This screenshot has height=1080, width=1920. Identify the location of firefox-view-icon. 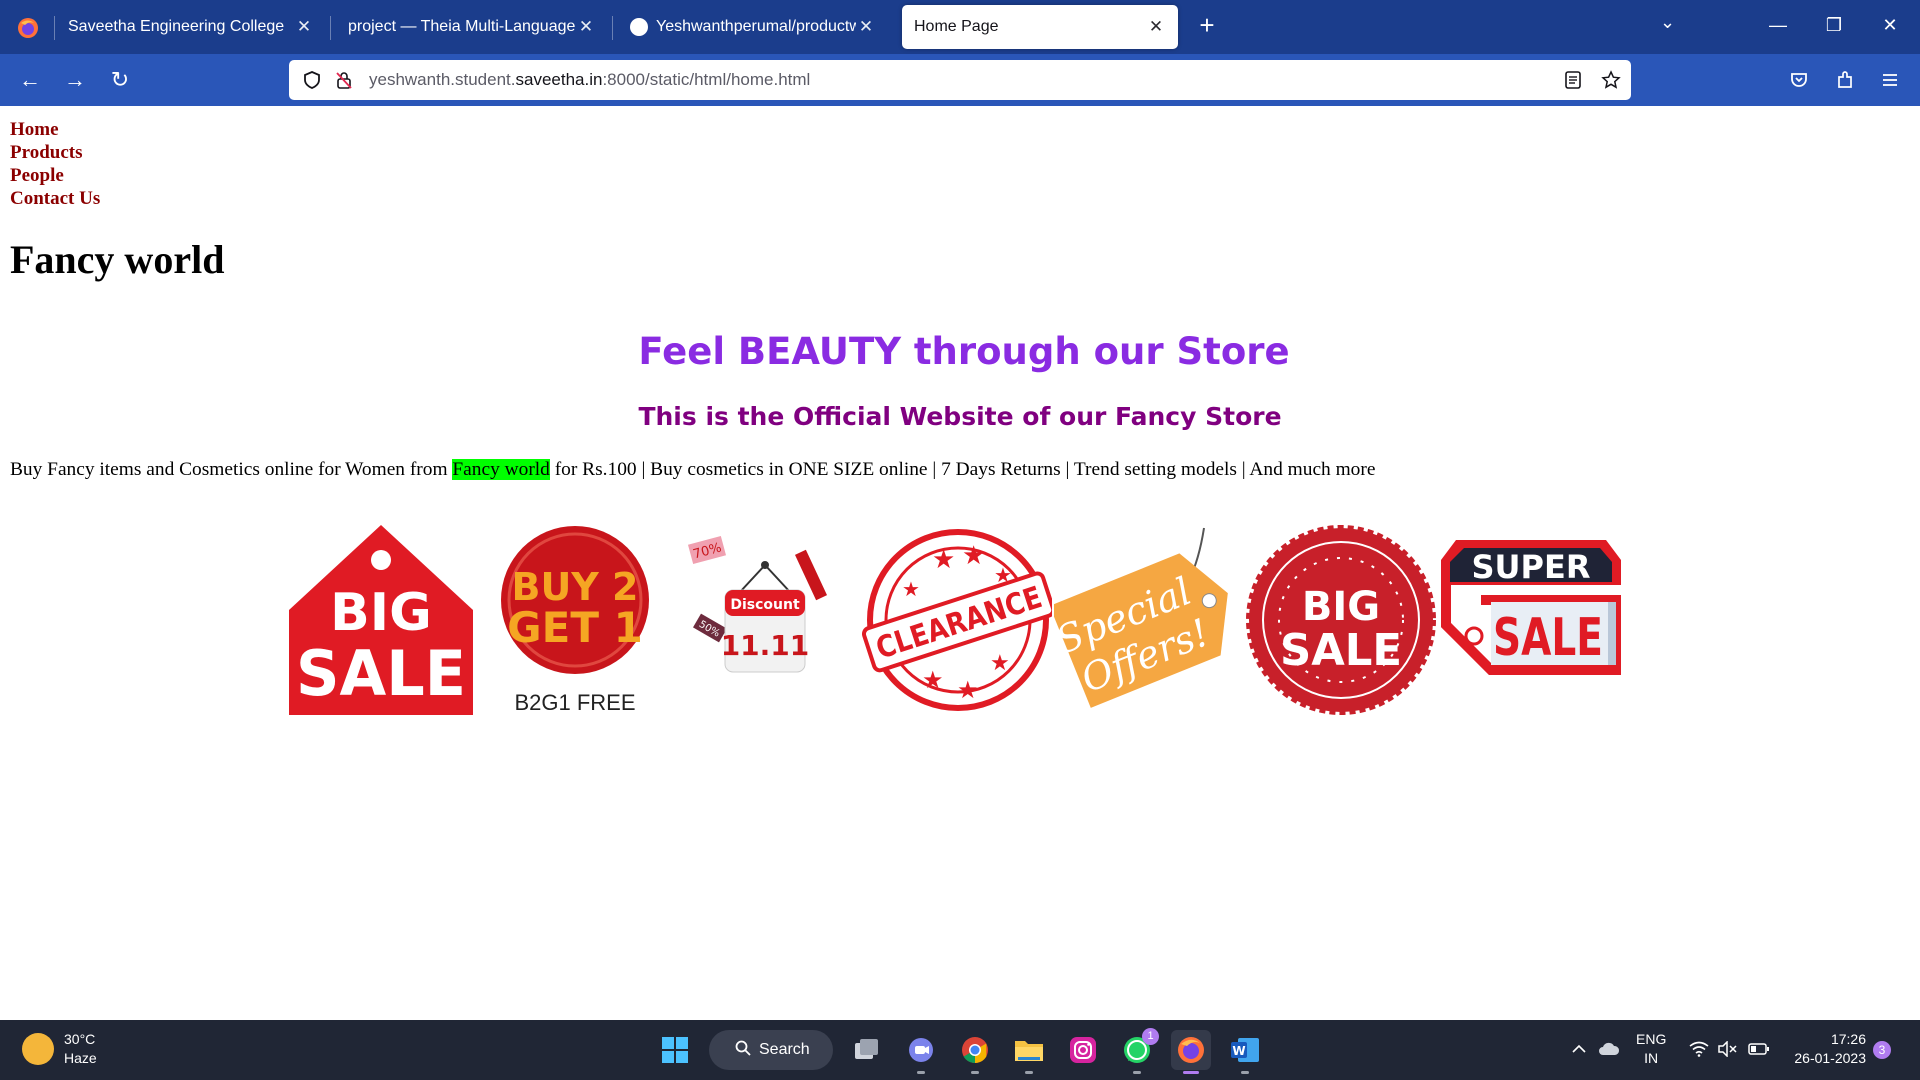
(28, 28).